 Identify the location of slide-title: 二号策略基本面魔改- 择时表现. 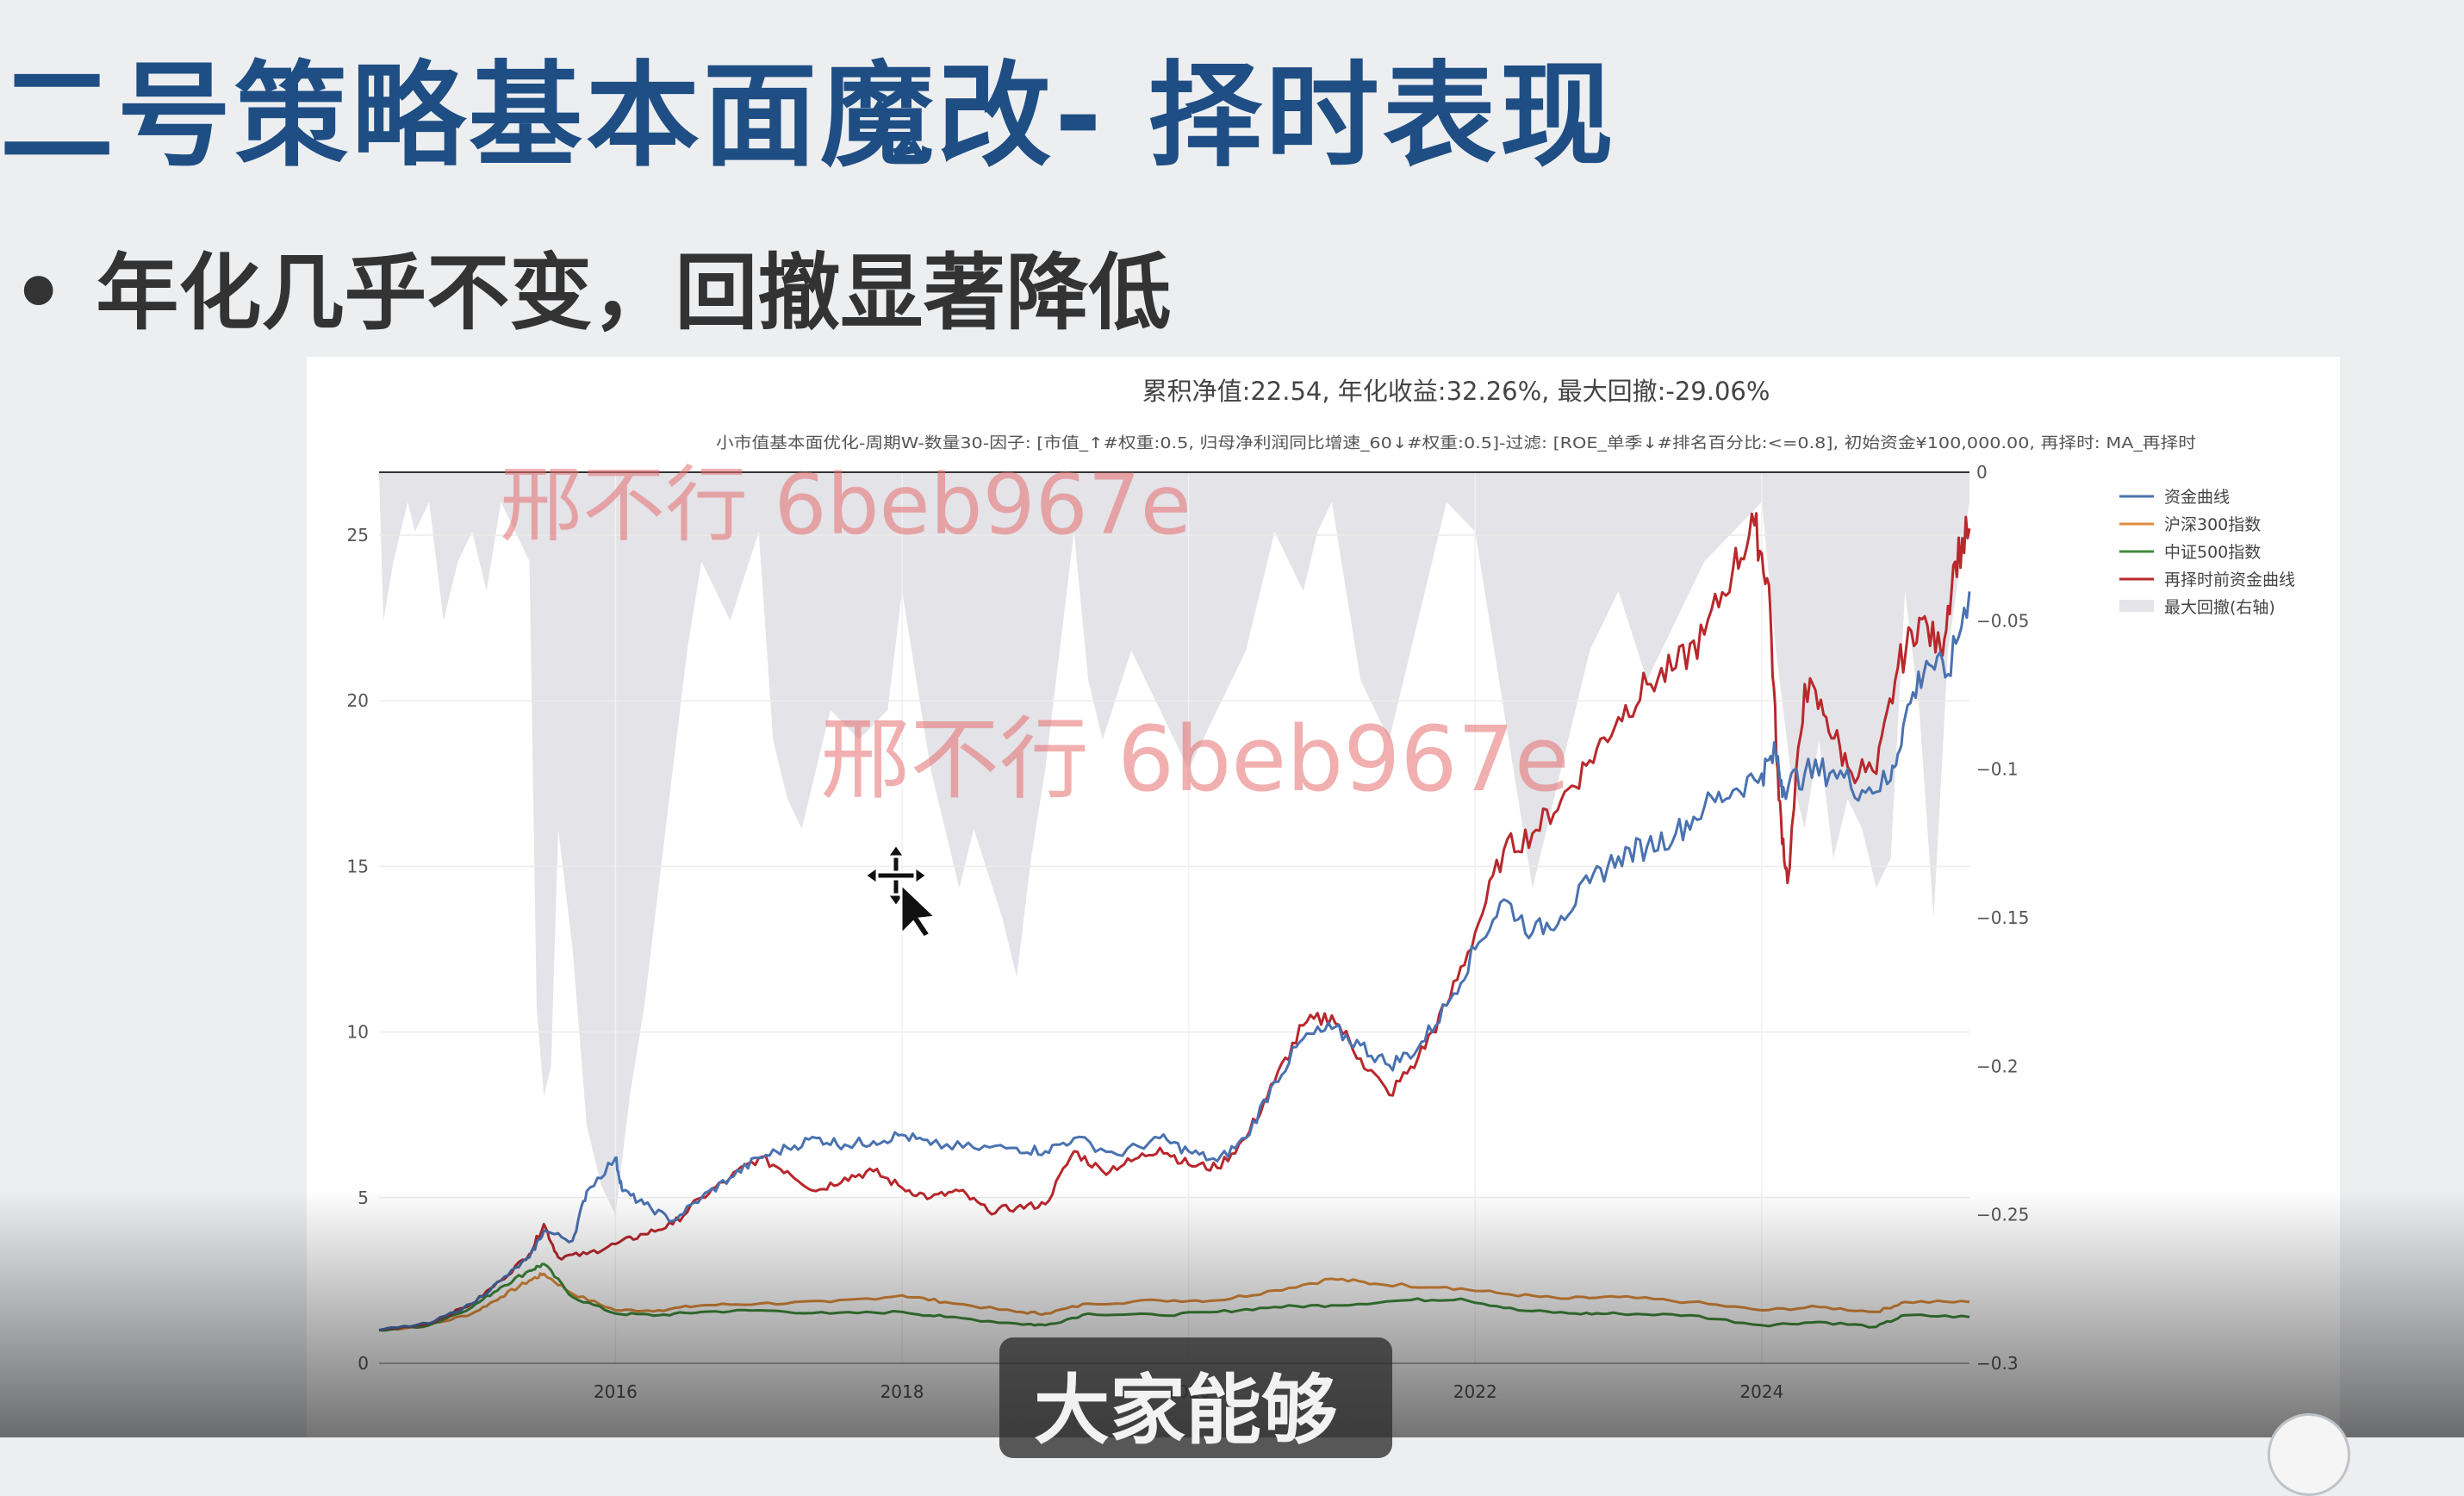
(809, 116).